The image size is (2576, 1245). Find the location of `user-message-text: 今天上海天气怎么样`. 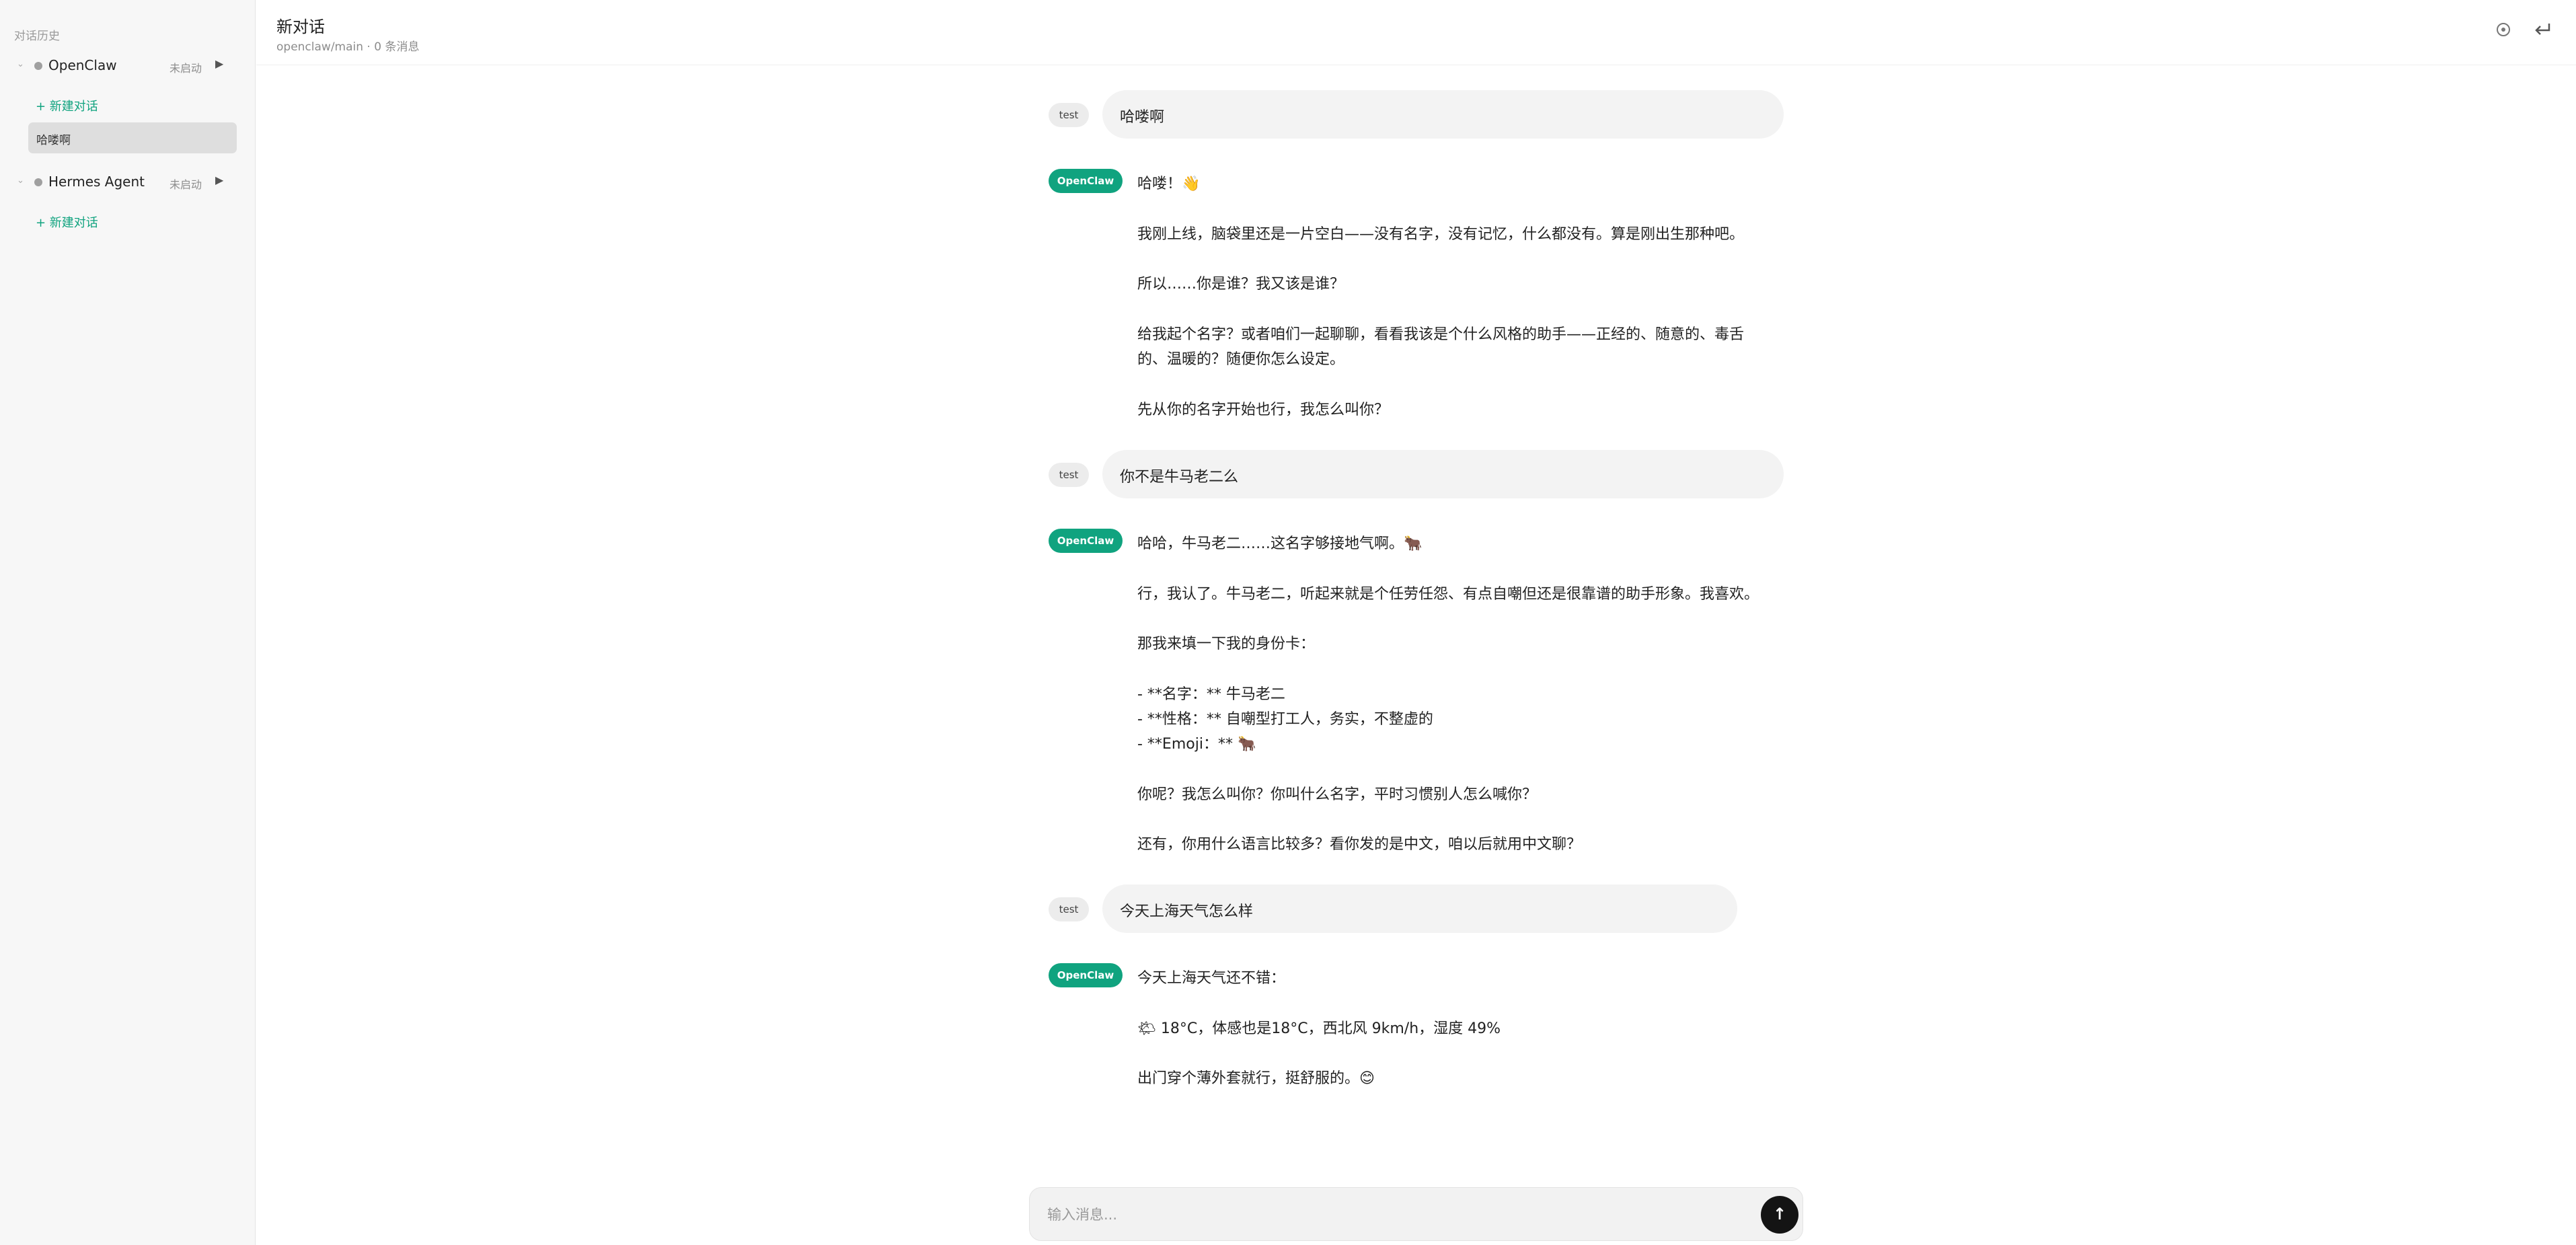

user-message-text: 今天上海天气怎么样 is located at coordinates (1187, 911).